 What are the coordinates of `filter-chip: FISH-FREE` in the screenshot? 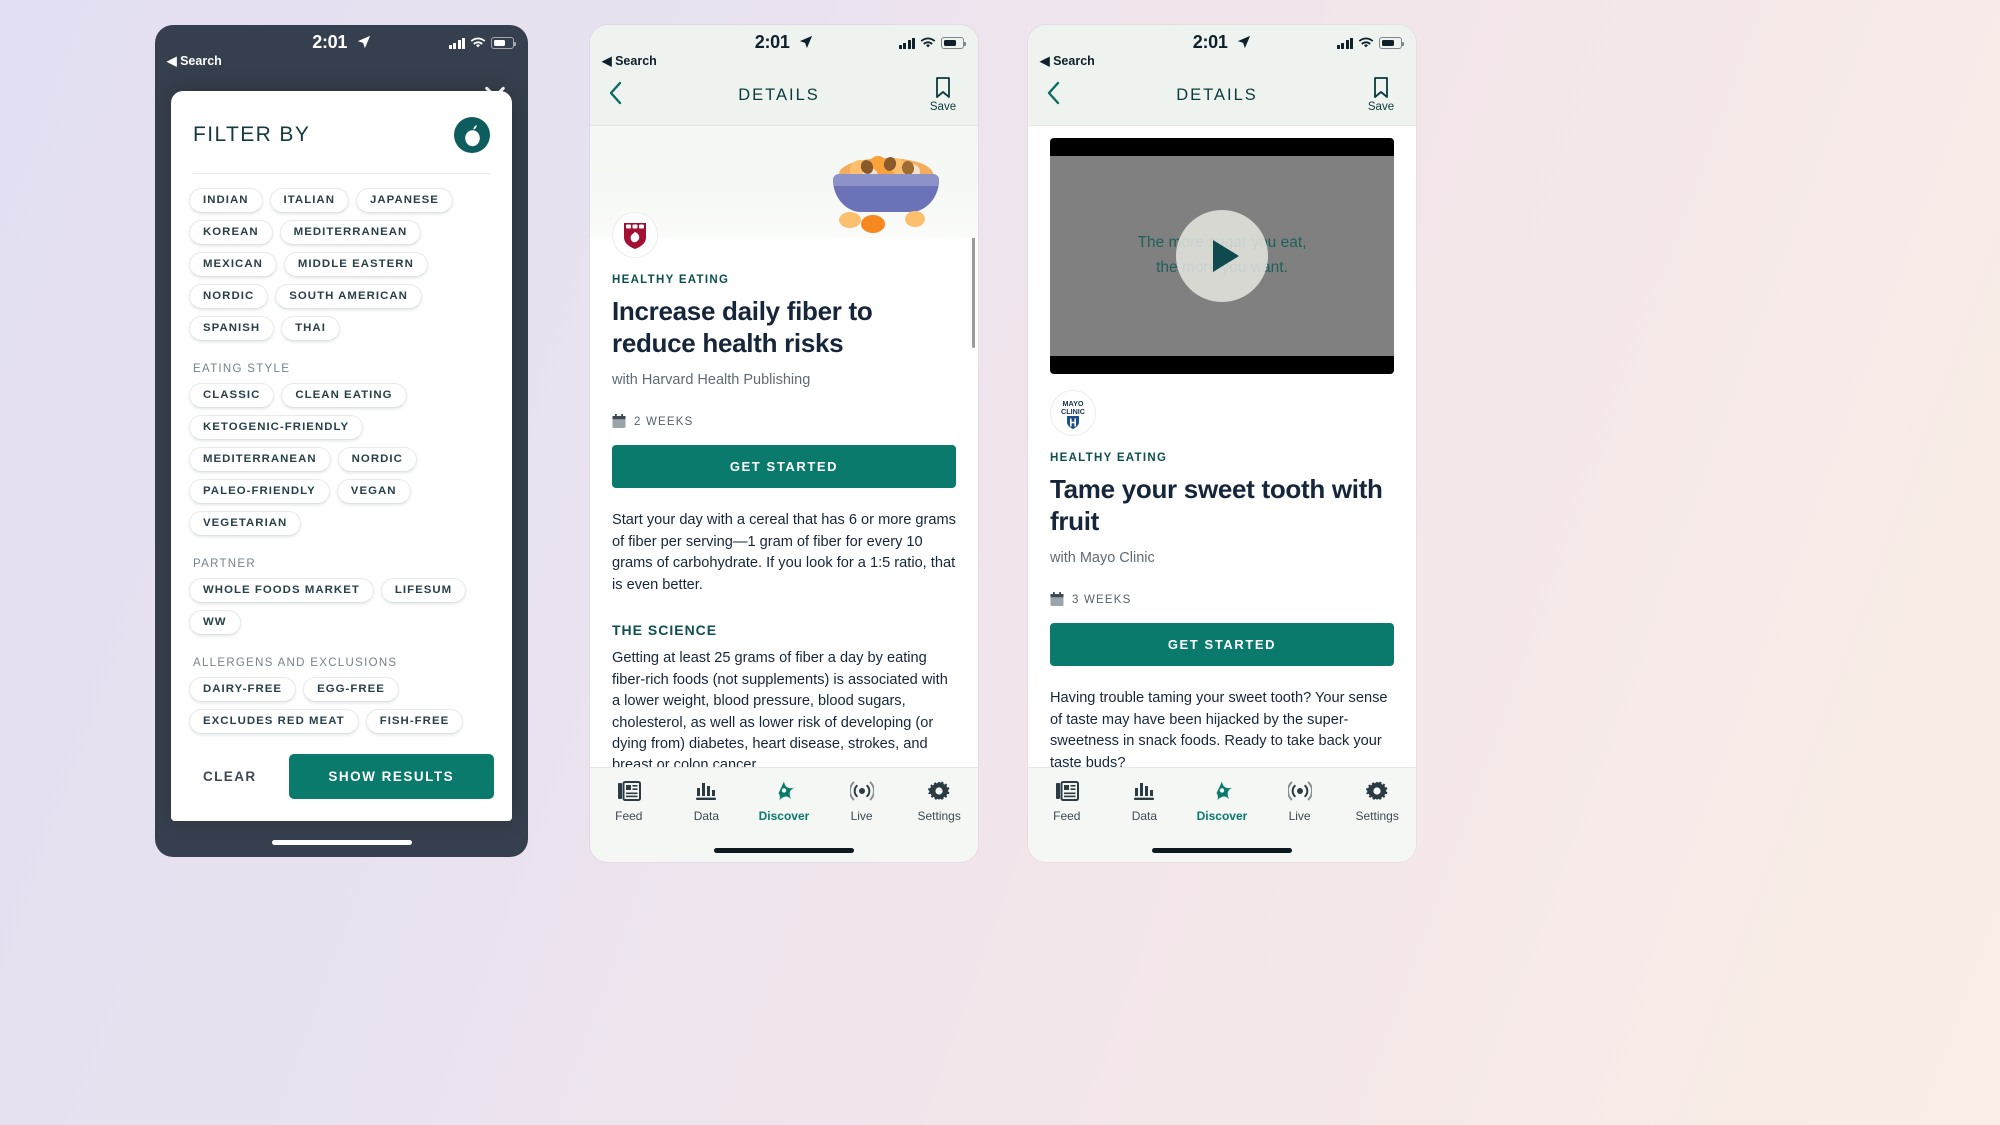 It's located at (414, 721).